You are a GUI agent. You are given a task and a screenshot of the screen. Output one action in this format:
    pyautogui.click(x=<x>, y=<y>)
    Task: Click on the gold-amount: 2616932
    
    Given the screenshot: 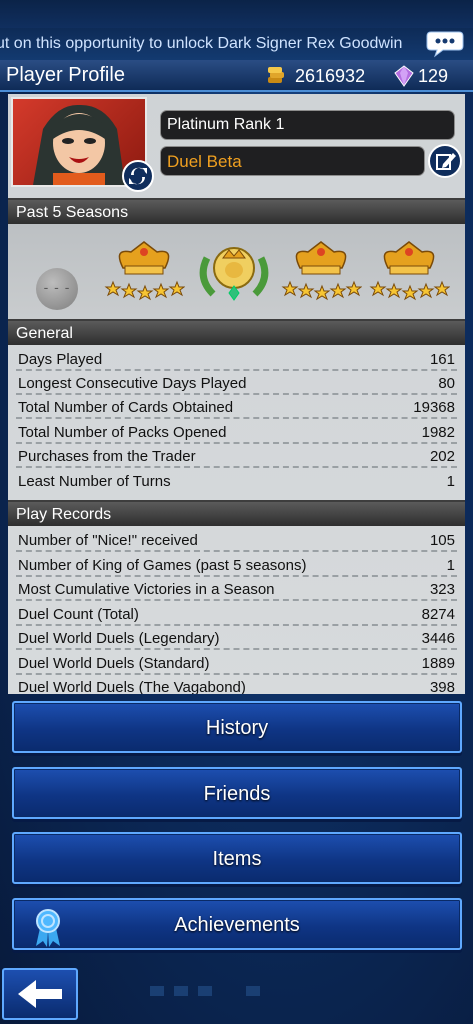 What is the action you would take?
    pyautogui.click(x=330, y=76)
    